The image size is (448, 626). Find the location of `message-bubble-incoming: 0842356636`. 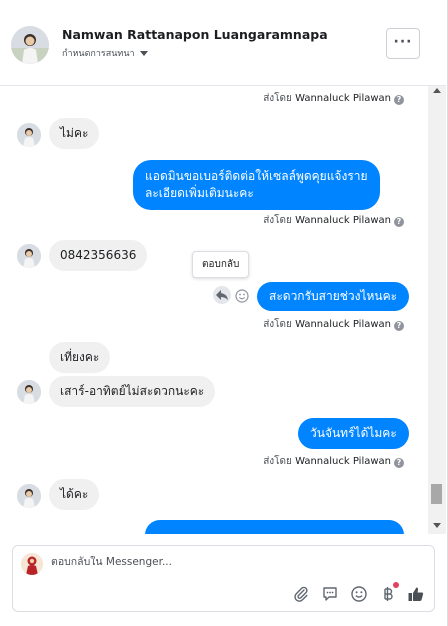

message-bubble-incoming: 0842356636 is located at coordinates (98, 255).